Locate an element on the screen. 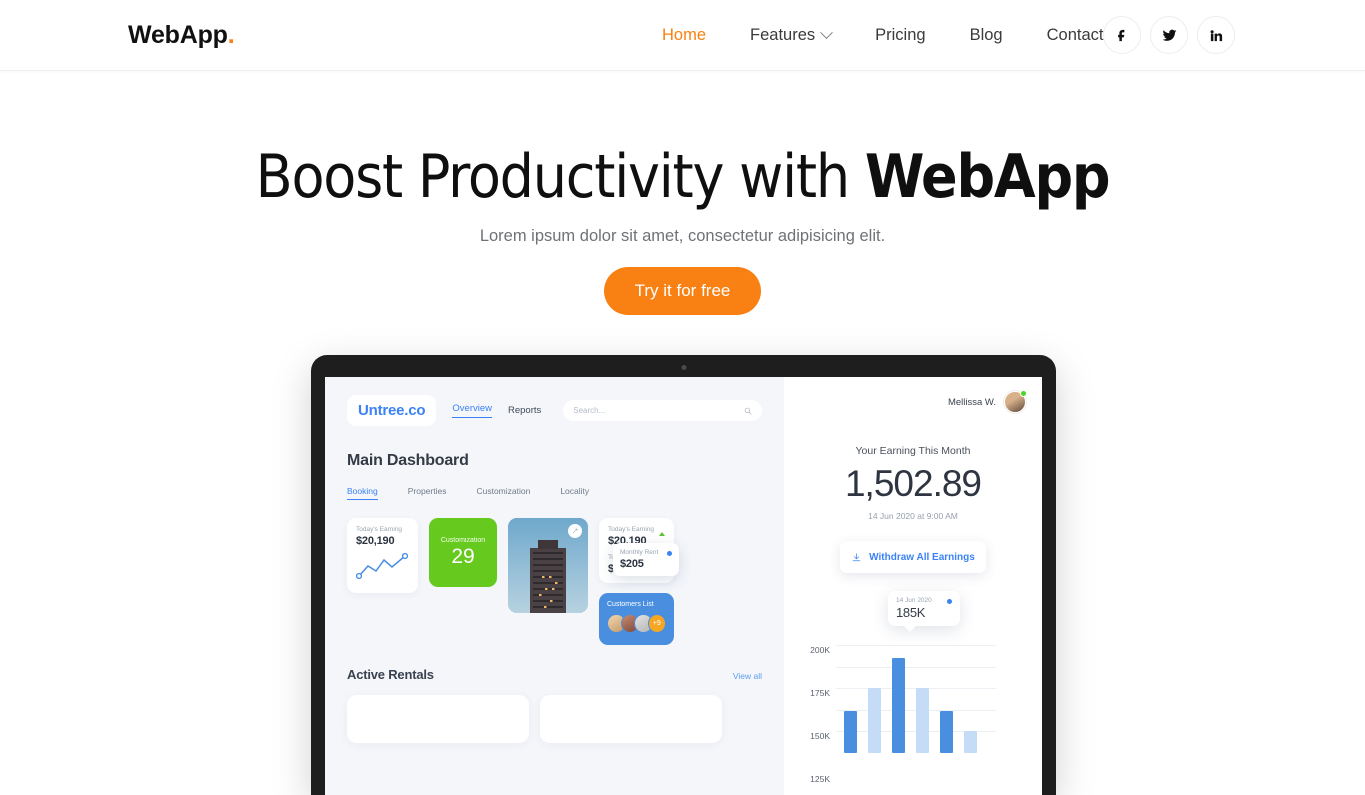  customization-value: 29 is located at coordinates (463, 556).